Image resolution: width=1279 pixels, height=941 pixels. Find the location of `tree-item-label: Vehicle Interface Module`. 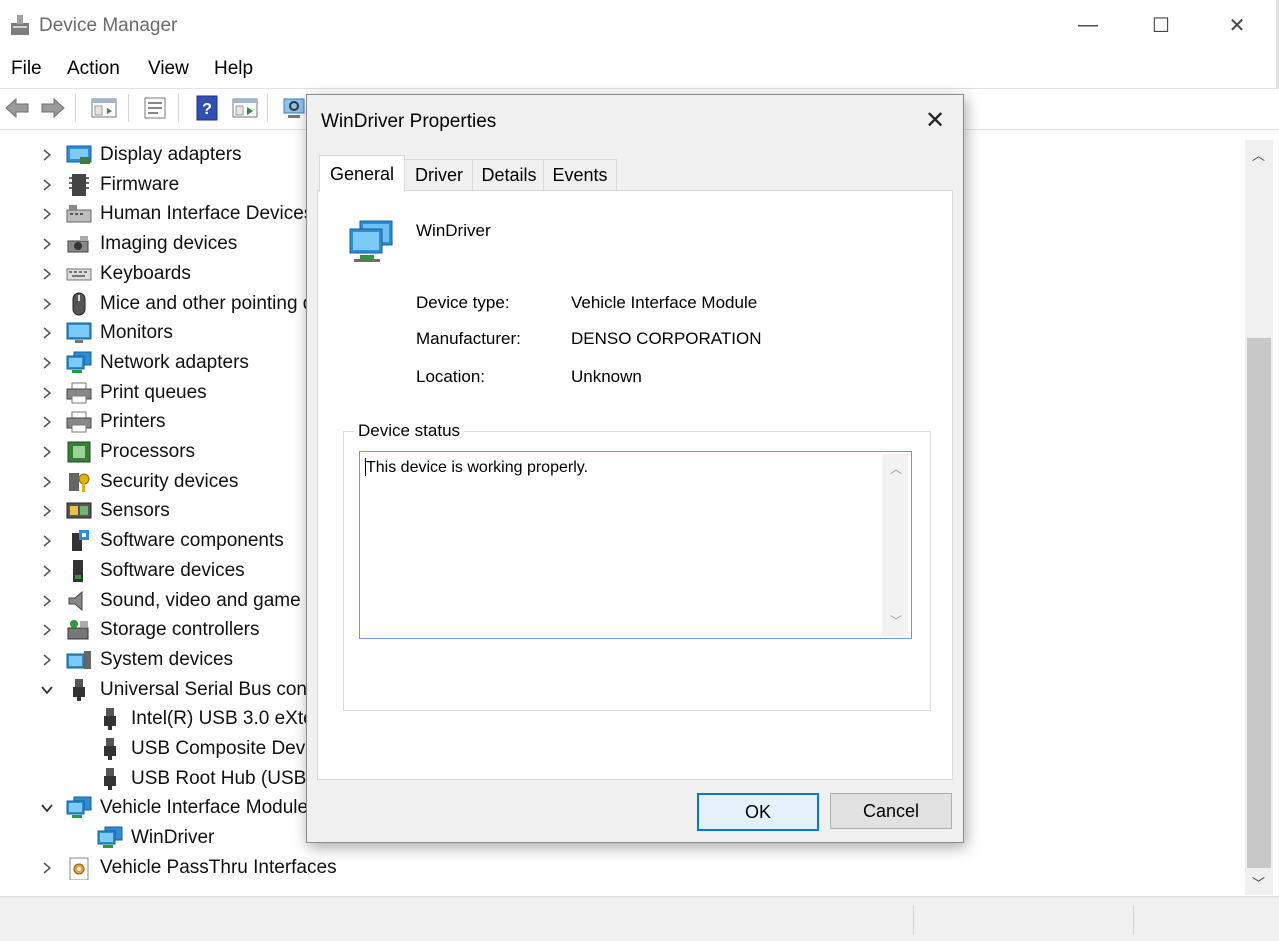

tree-item-label: Vehicle Interface Module is located at coordinates (204, 807).